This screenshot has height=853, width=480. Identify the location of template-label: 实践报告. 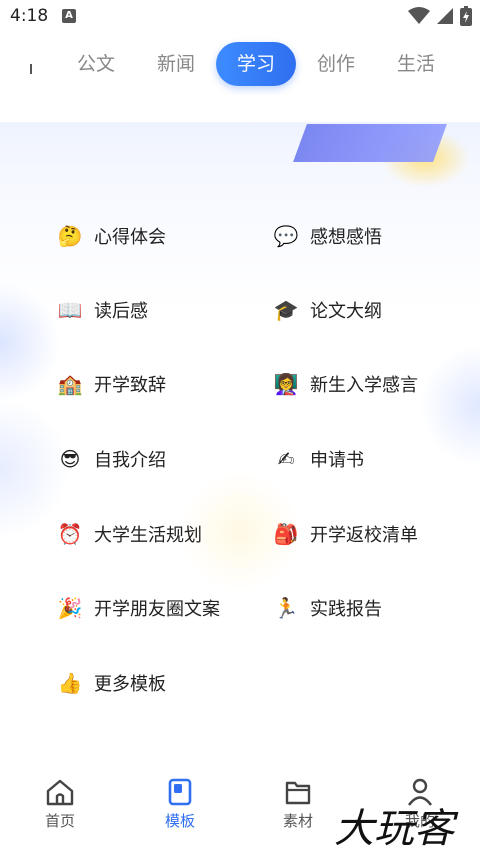
(346, 609).